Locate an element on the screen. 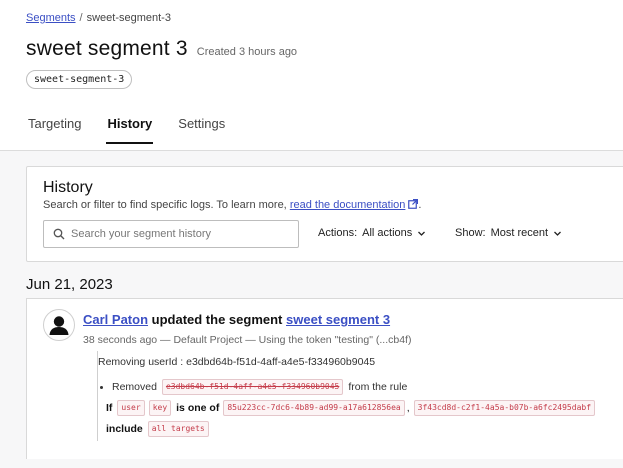 The width and height of the screenshot is (623, 468). history-search-box is located at coordinates (171, 234).